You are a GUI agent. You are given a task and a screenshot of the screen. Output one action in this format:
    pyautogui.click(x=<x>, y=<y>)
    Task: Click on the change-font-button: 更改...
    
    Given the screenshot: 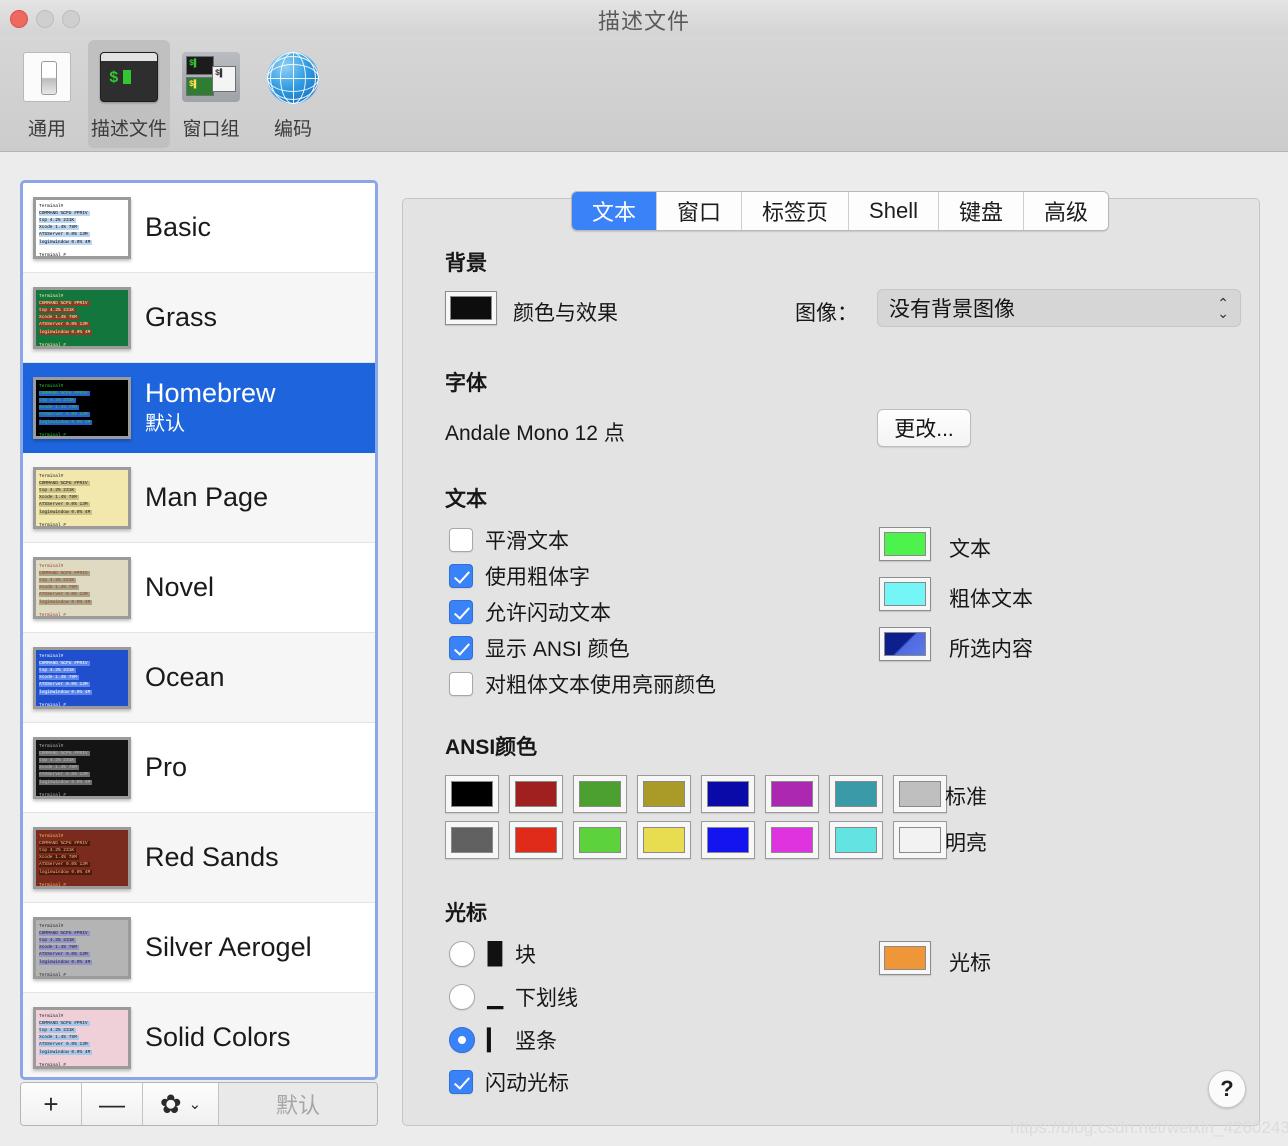 What is the action you would take?
    pyautogui.click(x=924, y=428)
    